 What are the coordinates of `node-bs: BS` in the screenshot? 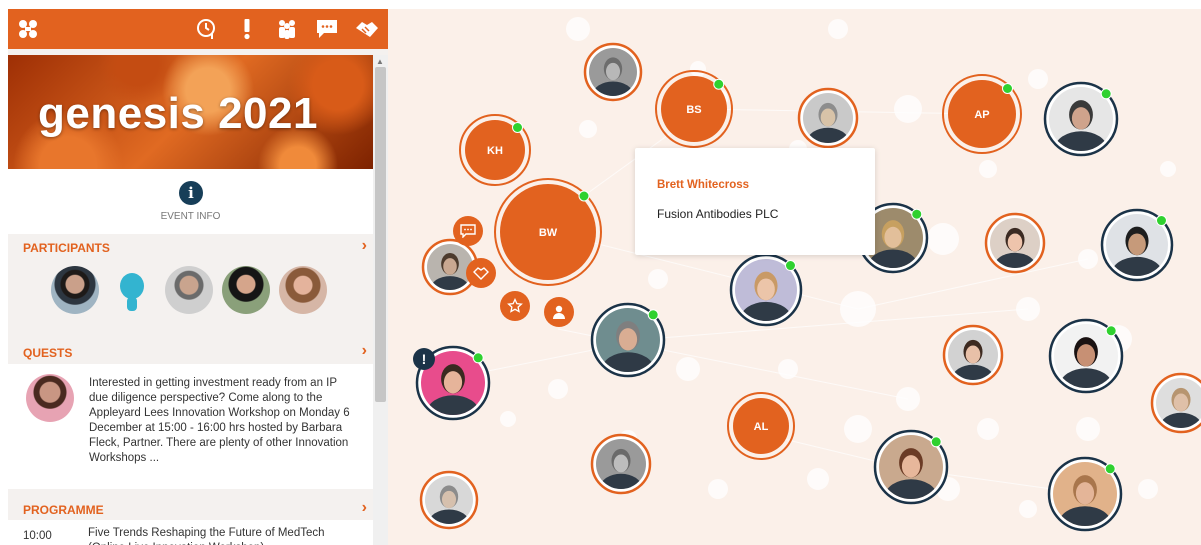 It's located at (694, 109).